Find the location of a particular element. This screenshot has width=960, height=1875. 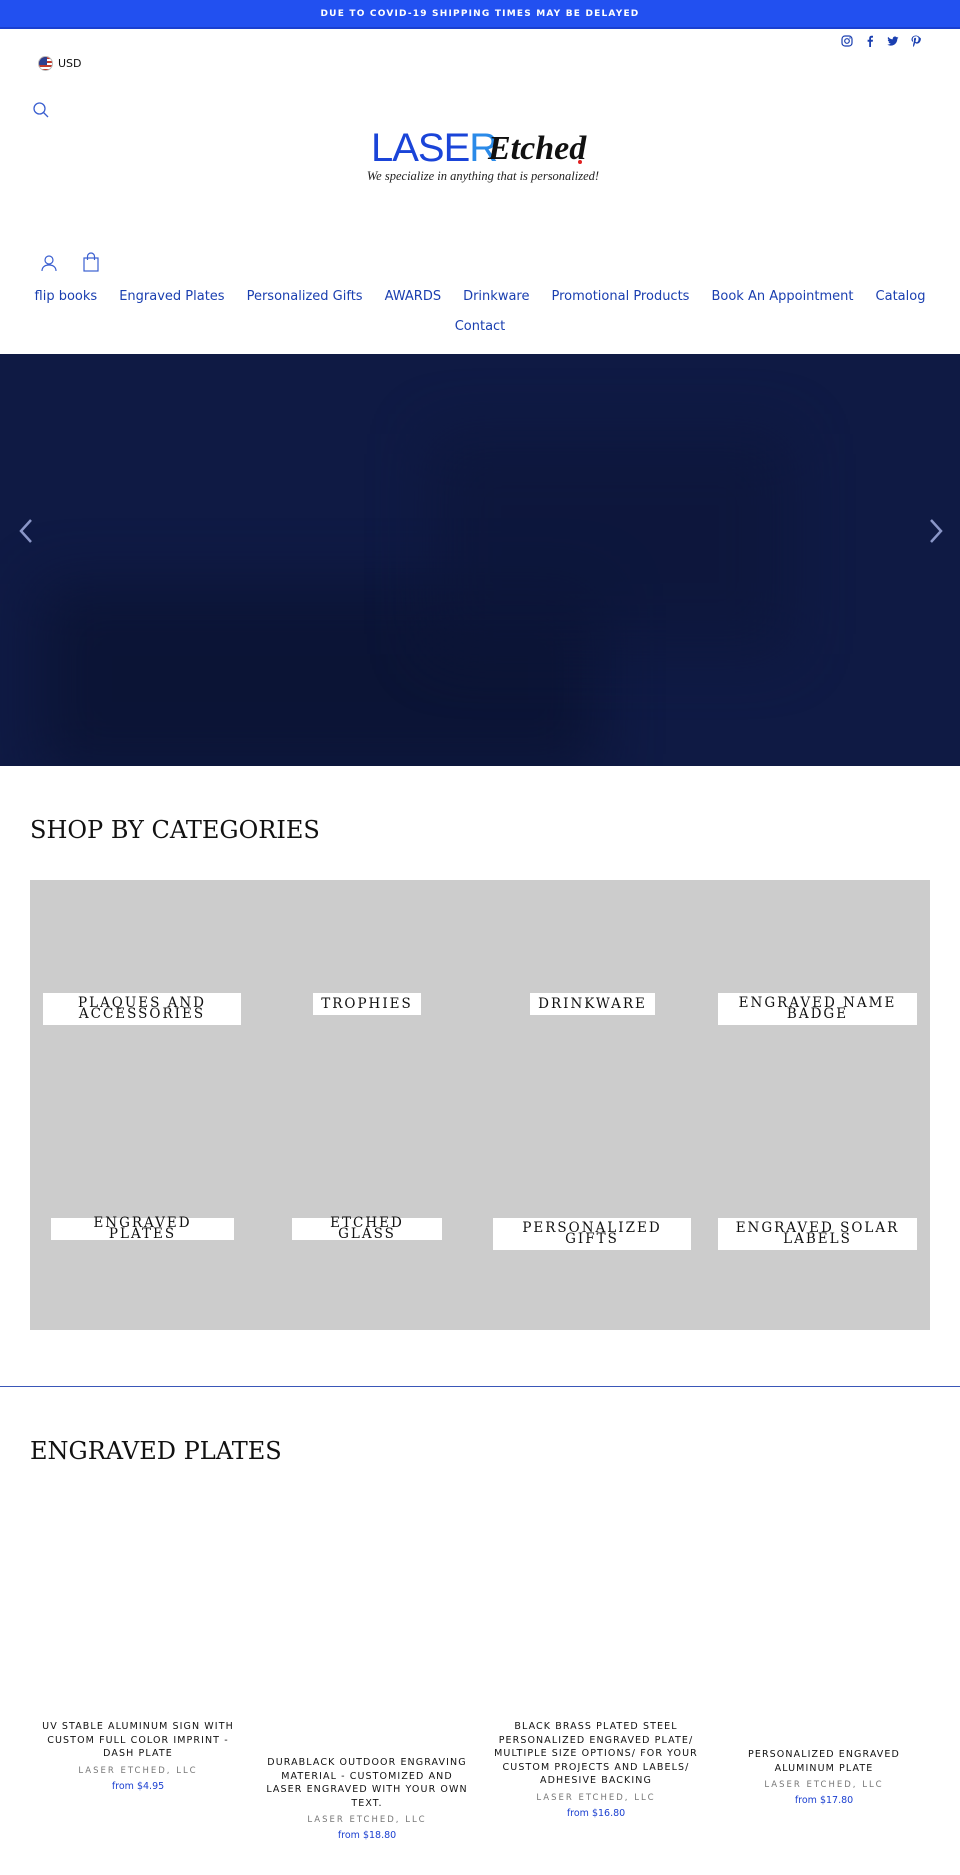

nav-item-personalized-gifts: Personalized Gifts is located at coordinates (305, 296).